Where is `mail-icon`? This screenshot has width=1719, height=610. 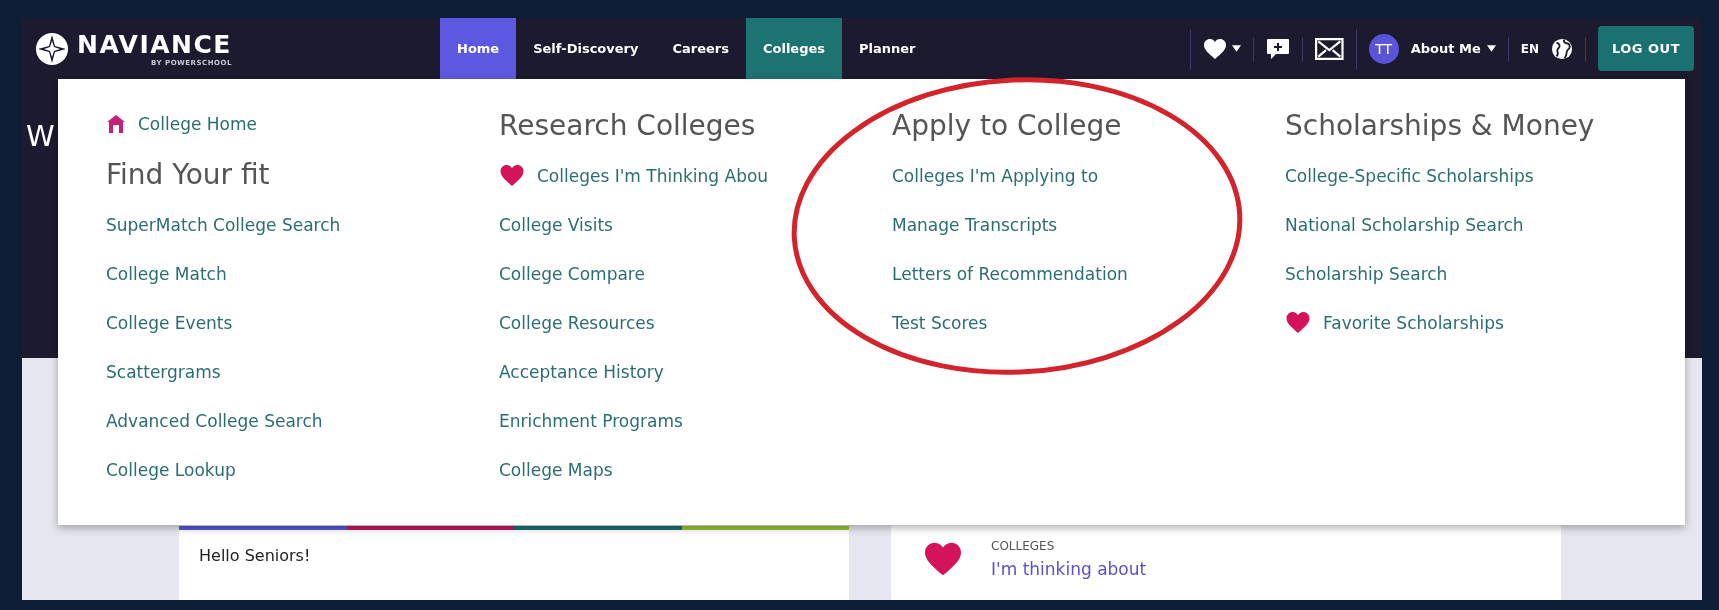 mail-icon is located at coordinates (1329, 48).